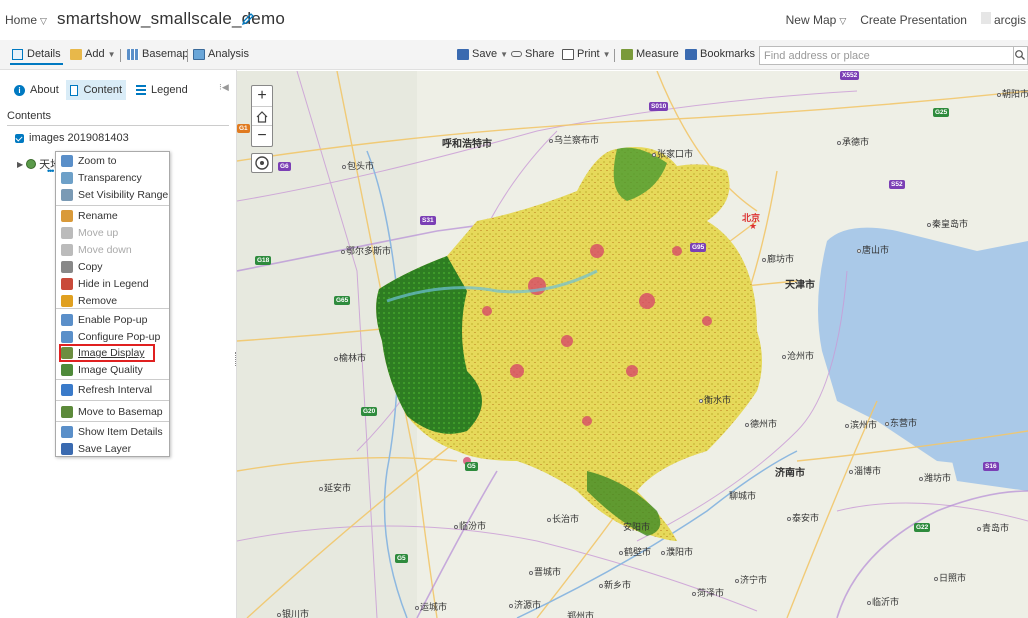 This screenshot has height=618, width=1028. I want to click on city-name: 承德市, so click(856, 142).